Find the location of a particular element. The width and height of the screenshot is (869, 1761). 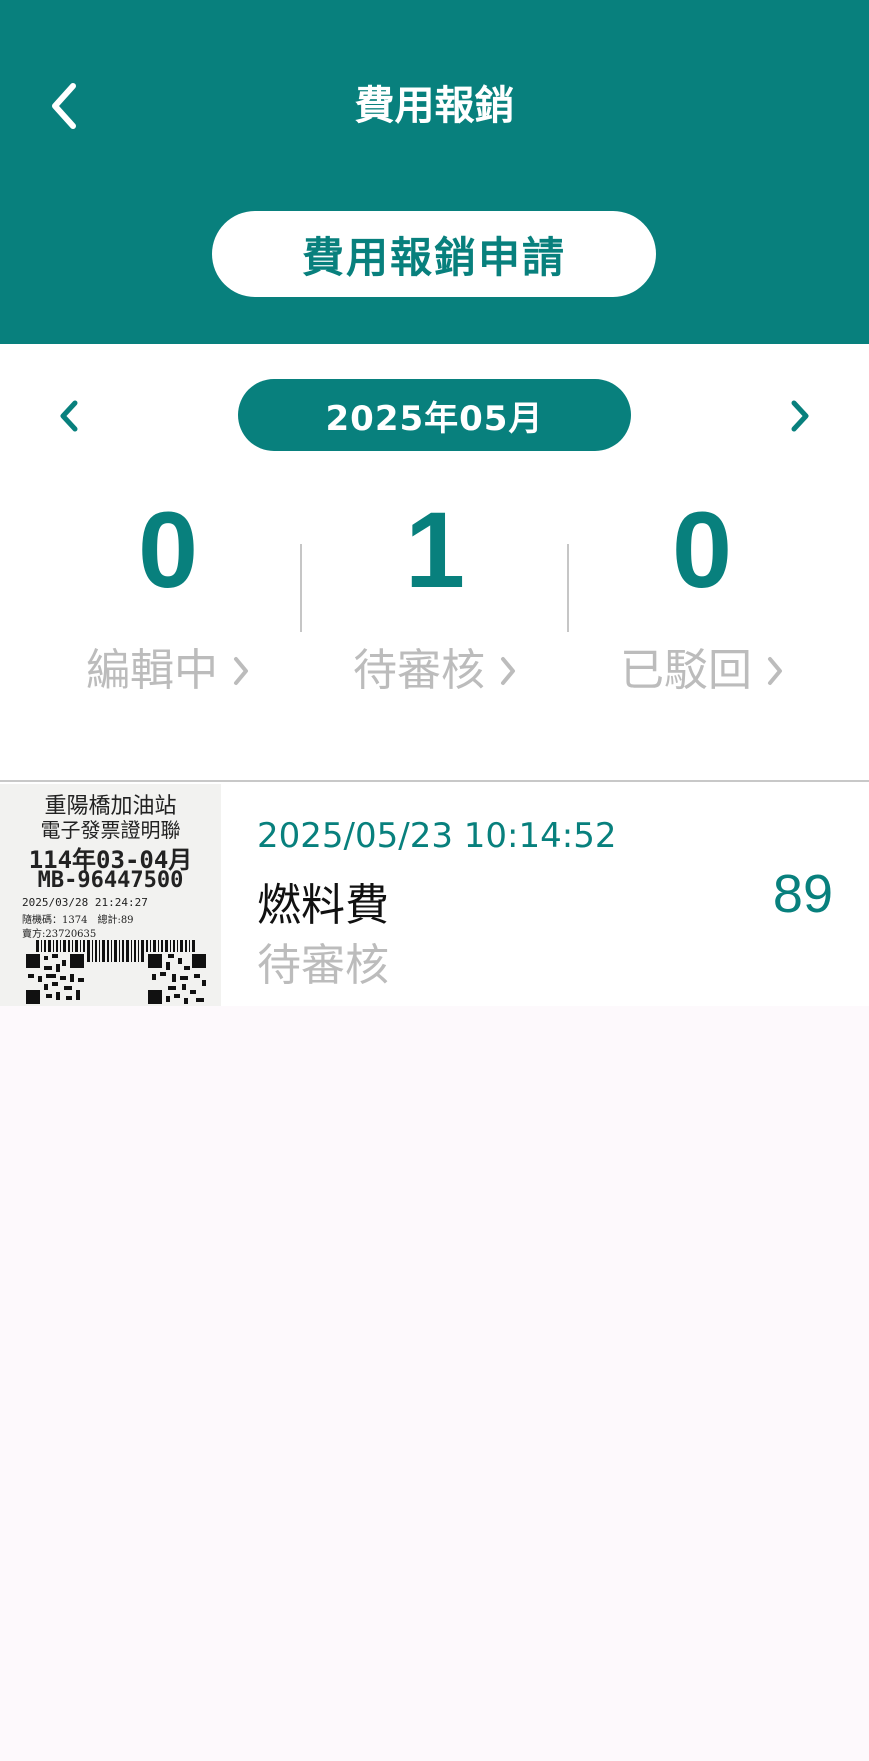

prev-month-button is located at coordinates (69, 416).